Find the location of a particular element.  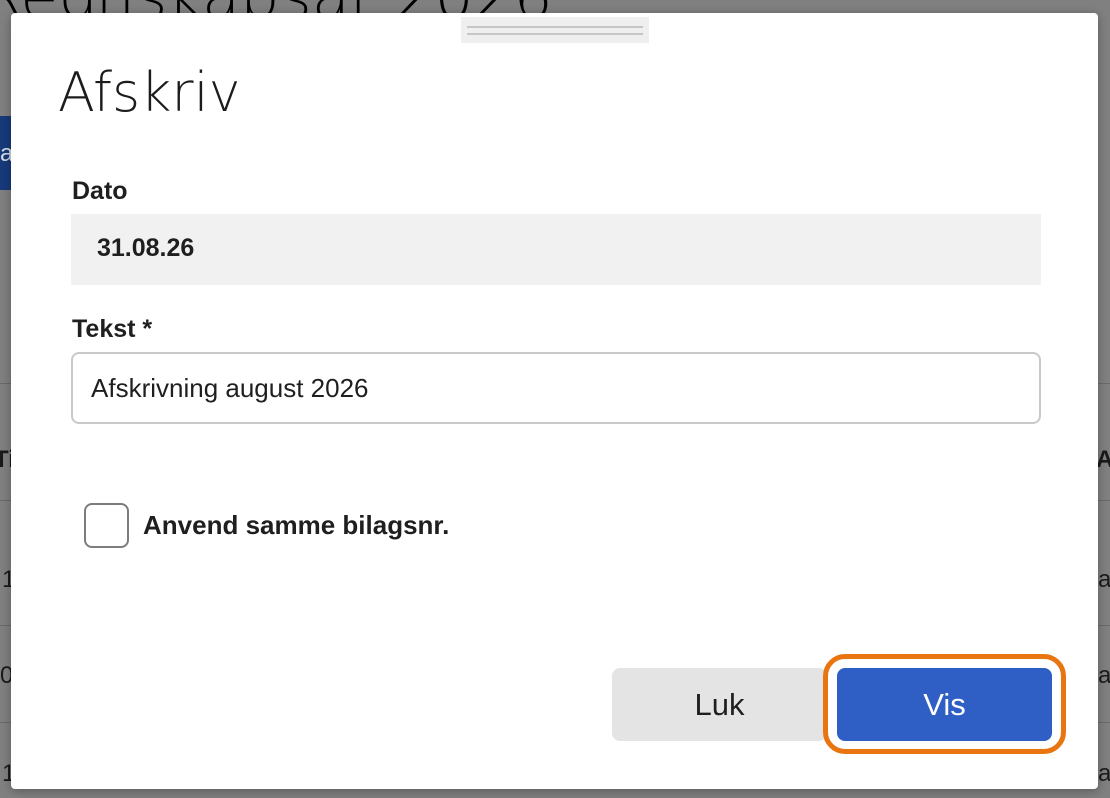

show-button: Vis is located at coordinates (944, 704).